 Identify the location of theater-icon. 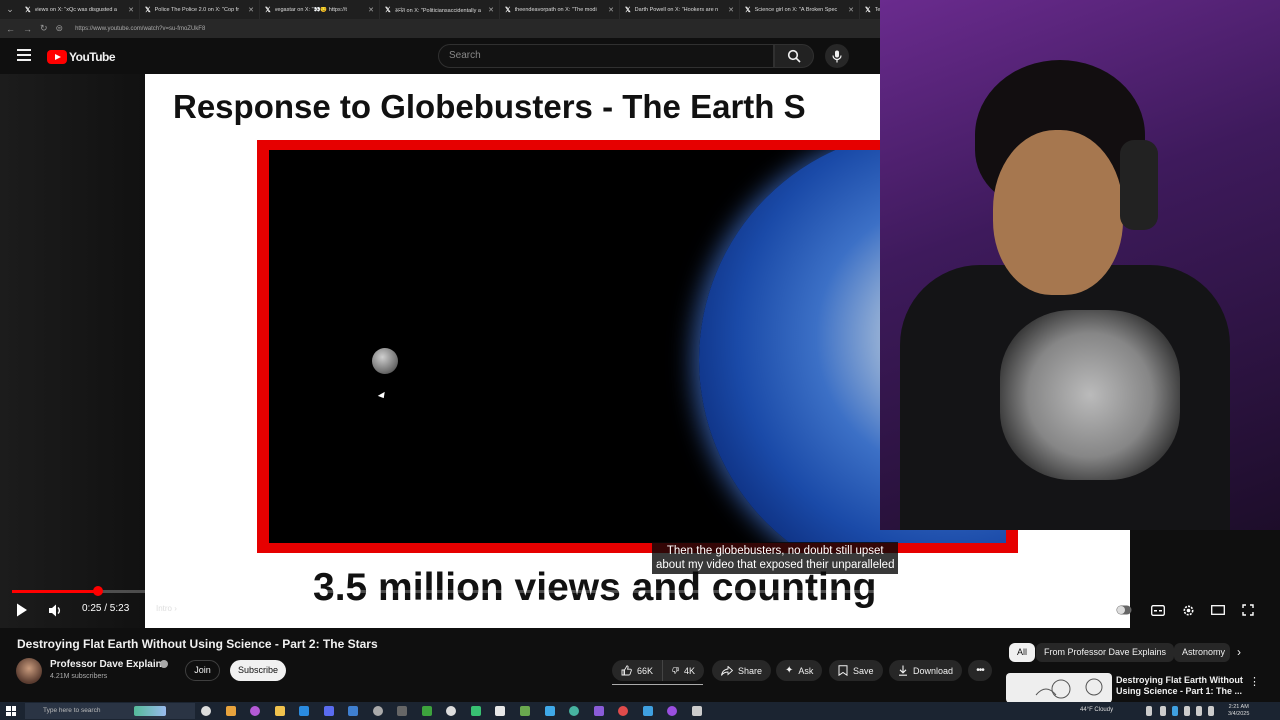
(1218, 610).